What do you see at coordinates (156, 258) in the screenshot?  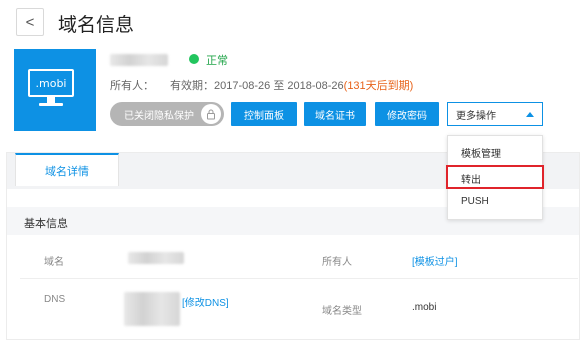 I see `domain-value-redacted` at bounding box center [156, 258].